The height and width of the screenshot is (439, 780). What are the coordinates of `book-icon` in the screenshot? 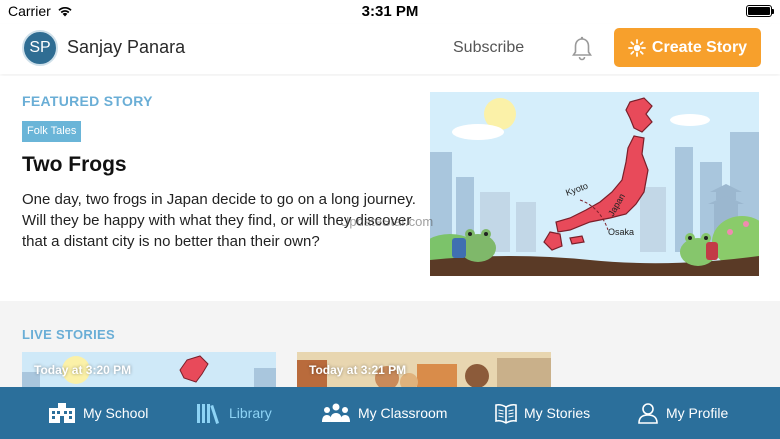 It's located at (506, 413).